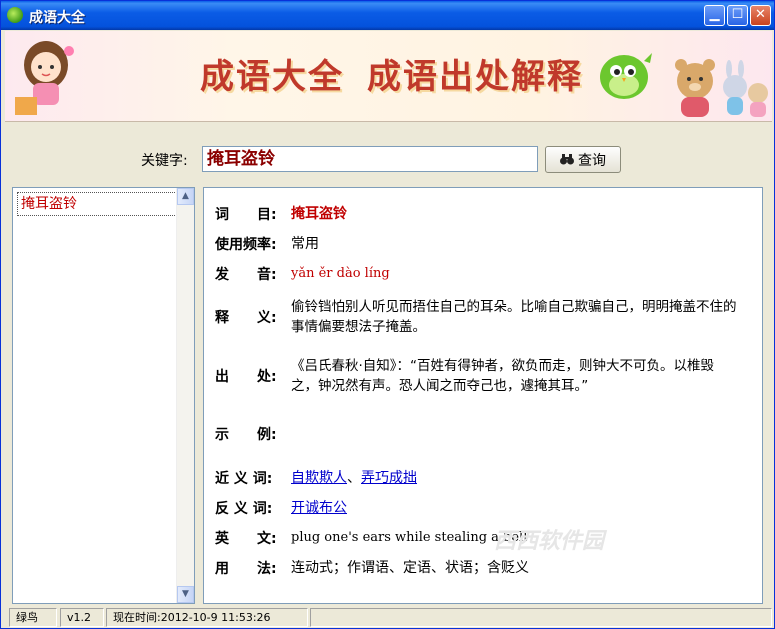 The image size is (775, 629). What do you see at coordinates (721, 88) in the screenshot?
I see `teddy-bears-image` at bounding box center [721, 88].